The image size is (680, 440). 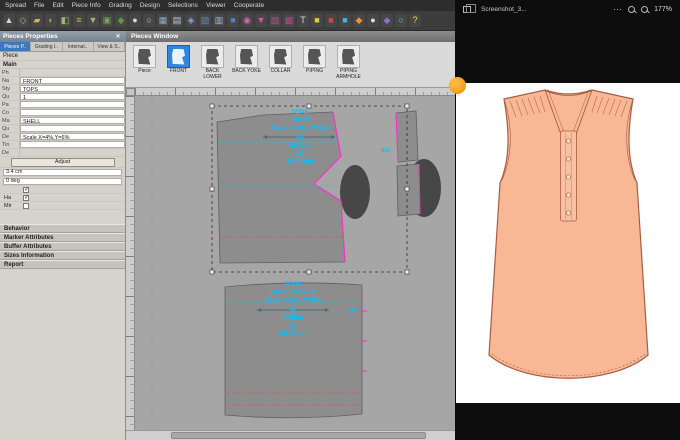 What do you see at coordinates (216, 5) in the screenshot?
I see `menu-item: Viewer` at bounding box center [216, 5].